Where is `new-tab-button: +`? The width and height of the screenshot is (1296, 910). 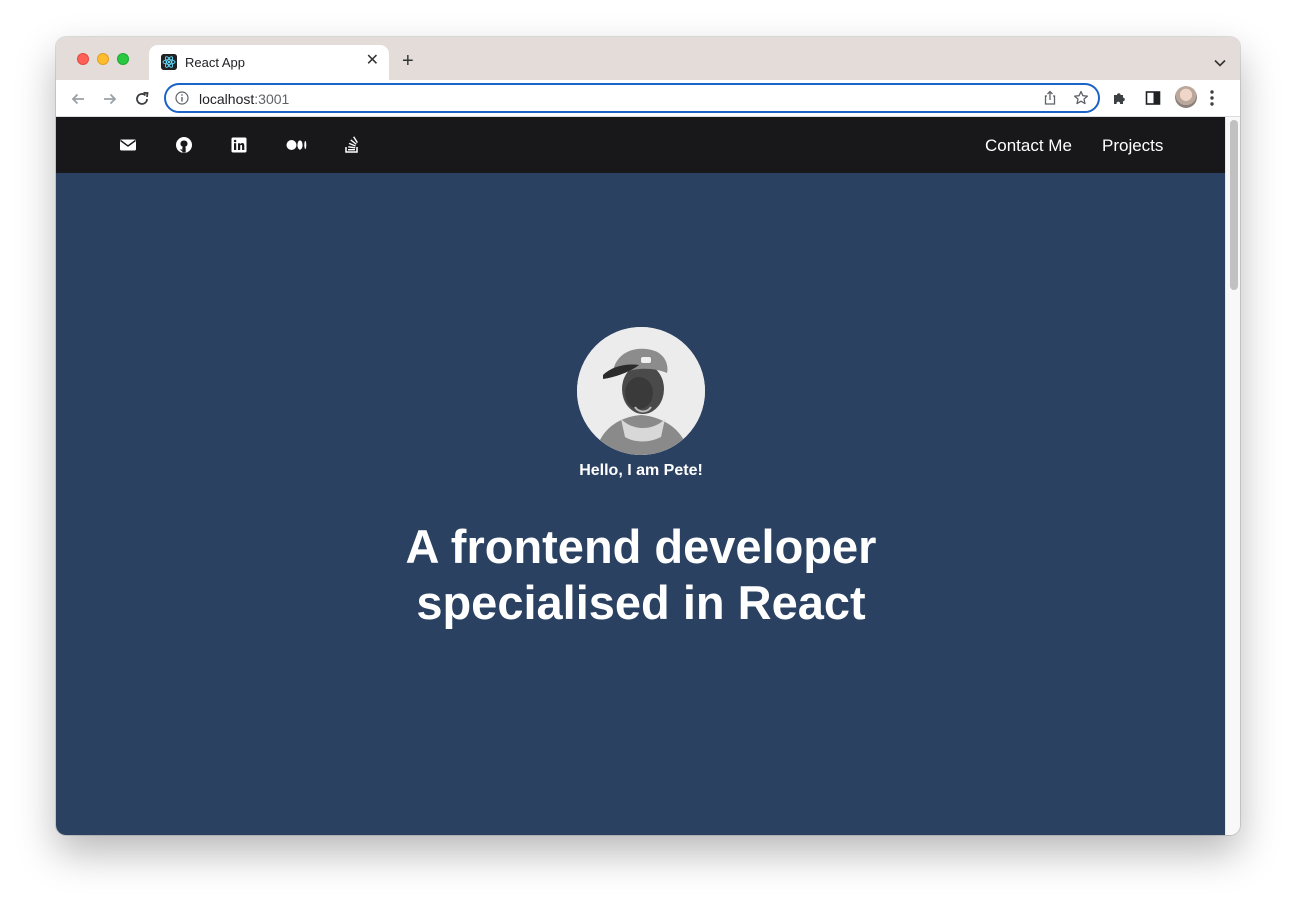
new-tab-button: + is located at coordinates (408, 61).